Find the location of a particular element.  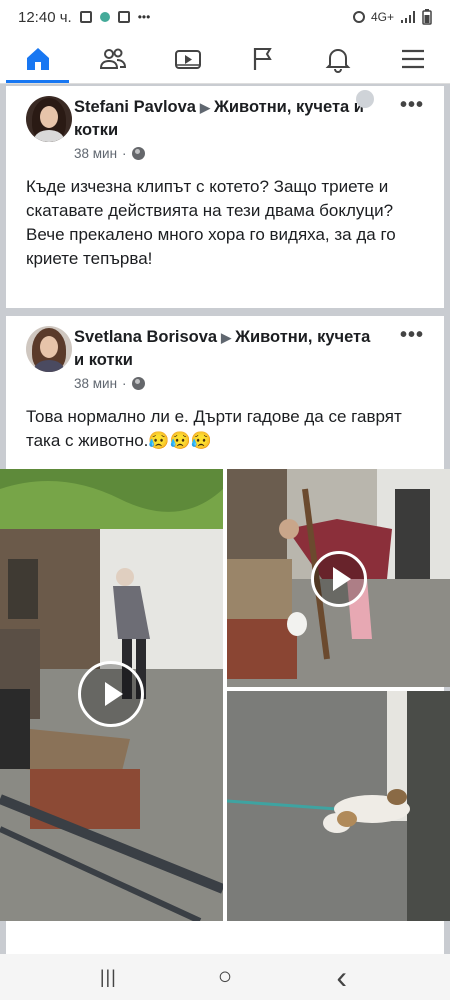

system-navigation-bar: ||| ○ ‹ is located at coordinates (225, 977).